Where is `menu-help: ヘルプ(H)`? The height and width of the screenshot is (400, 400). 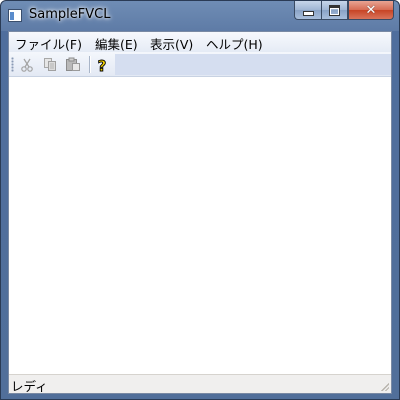 menu-help: ヘルプ(H) is located at coordinates (234, 43).